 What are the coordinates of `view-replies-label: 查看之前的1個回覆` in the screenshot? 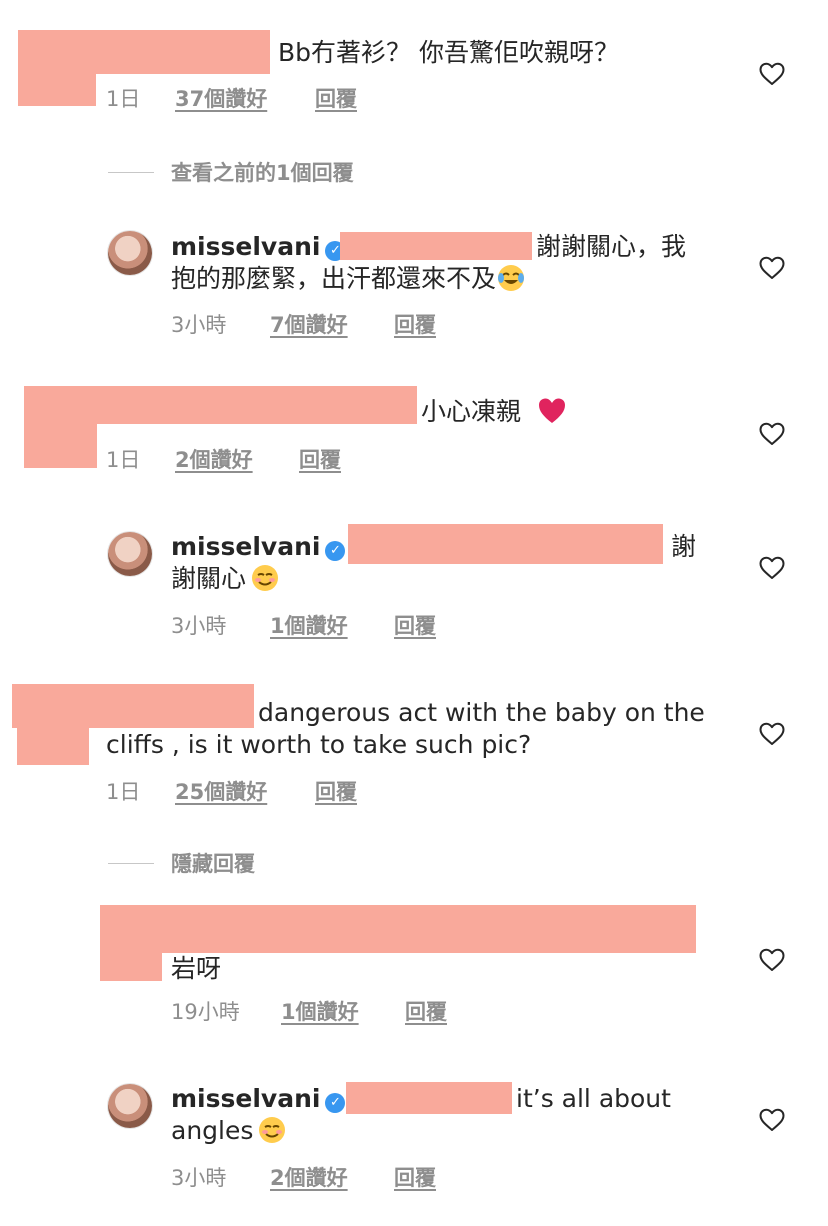 It's located at (262, 173).